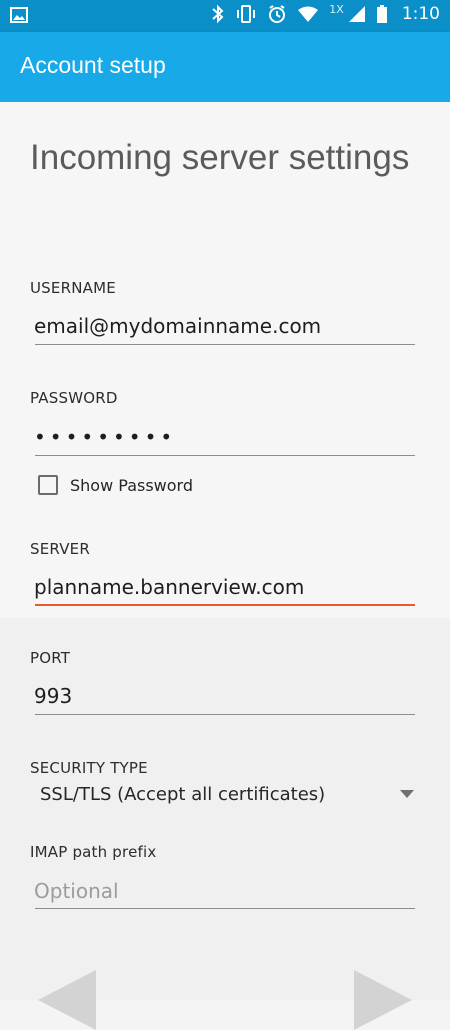 The width and height of the screenshot is (450, 1030). Describe the element at coordinates (277, 14) in the screenshot. I see `alarm-icon` at that location.